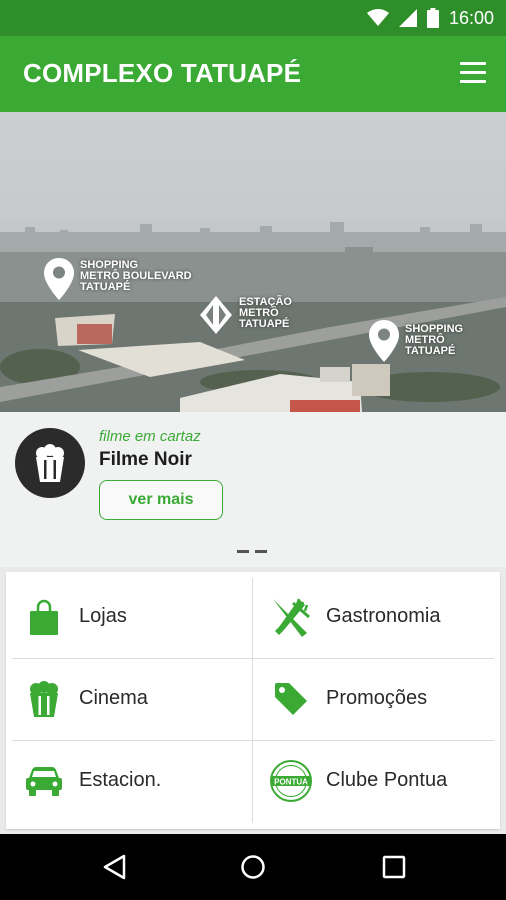  I want to click on recents-button, so click(394, 867).